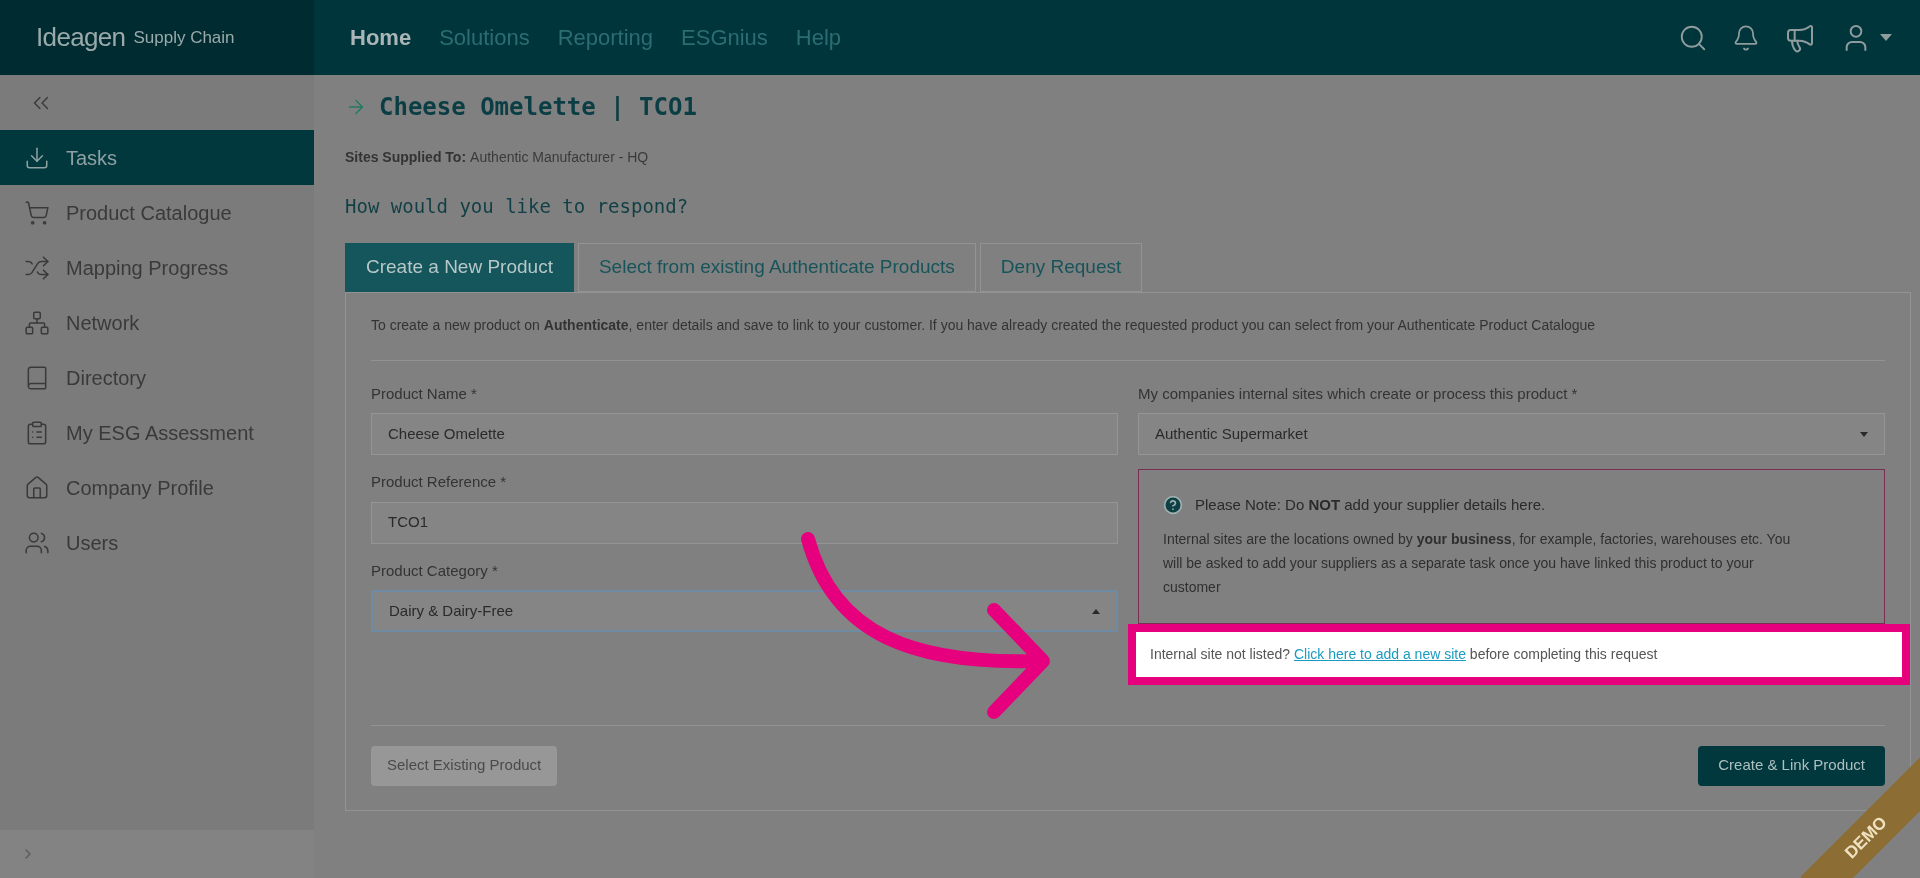 The width and height of the screenshot is (1920, 878). Describe the element at coordinates (424, 393) in the screenshot. I see `field-label: Product Name *` at that location.